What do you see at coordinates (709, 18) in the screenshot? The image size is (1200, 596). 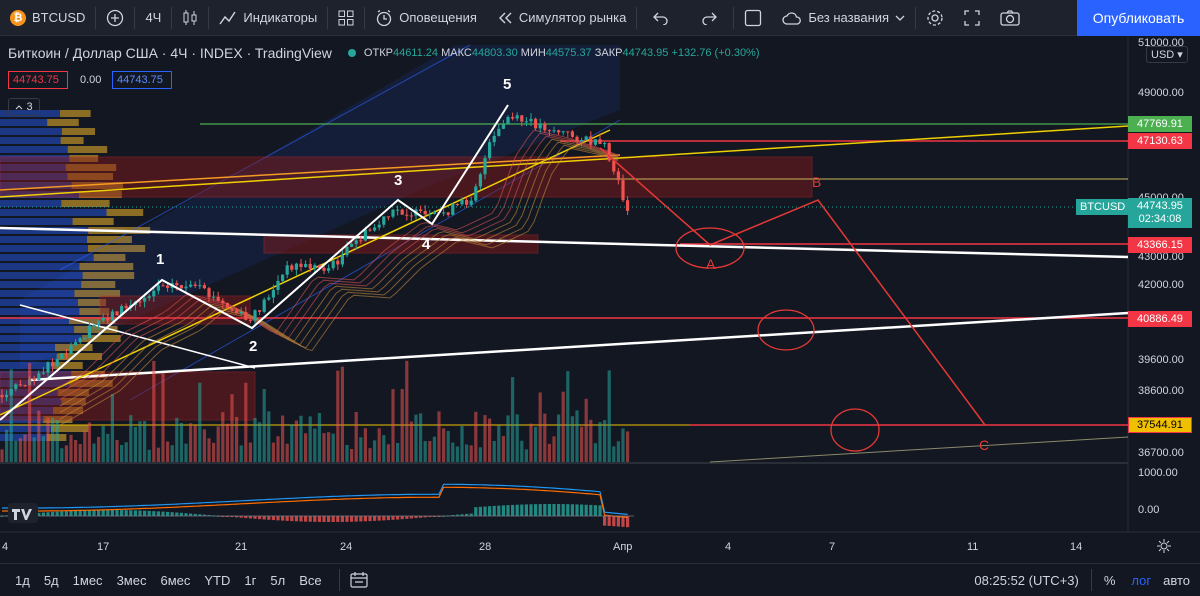 I see `redo-button` at bounding box center [709, 18].